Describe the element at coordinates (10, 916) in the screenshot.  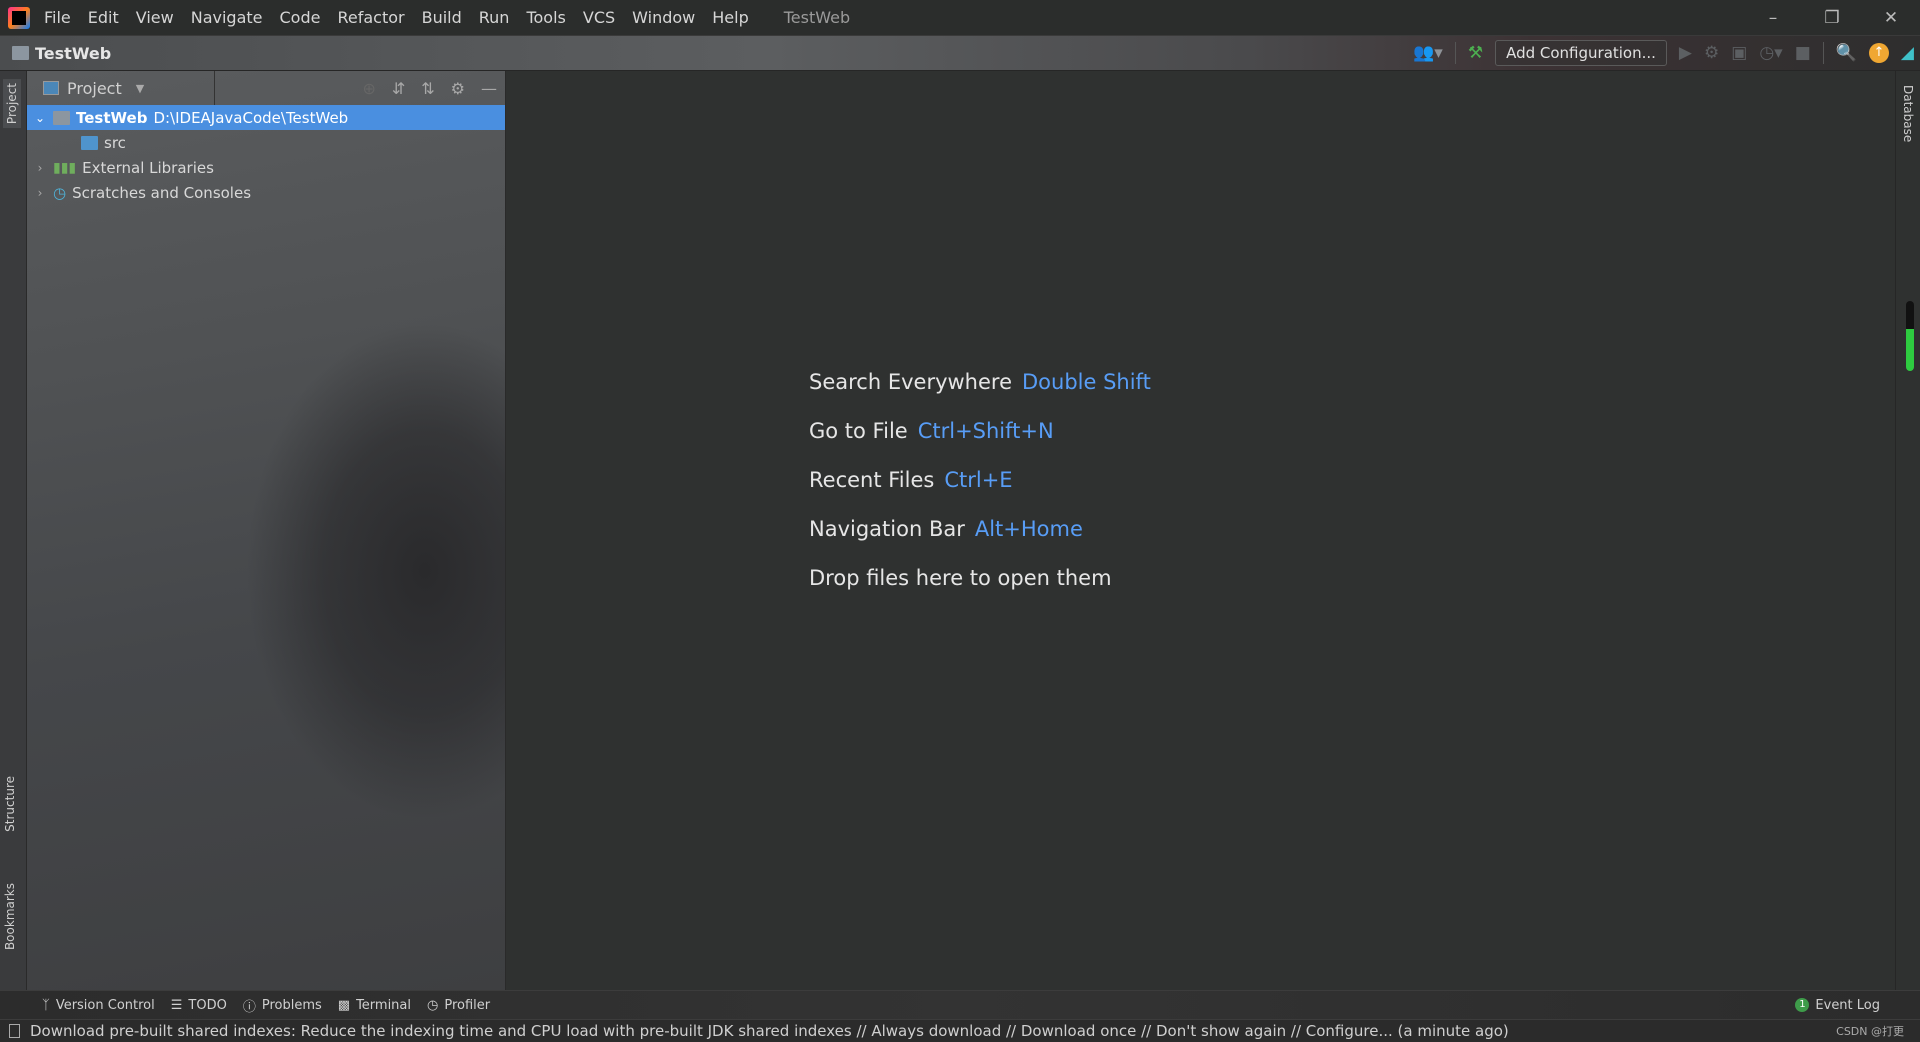
I see `tab-bookmarks: Bookmarks` at that location.